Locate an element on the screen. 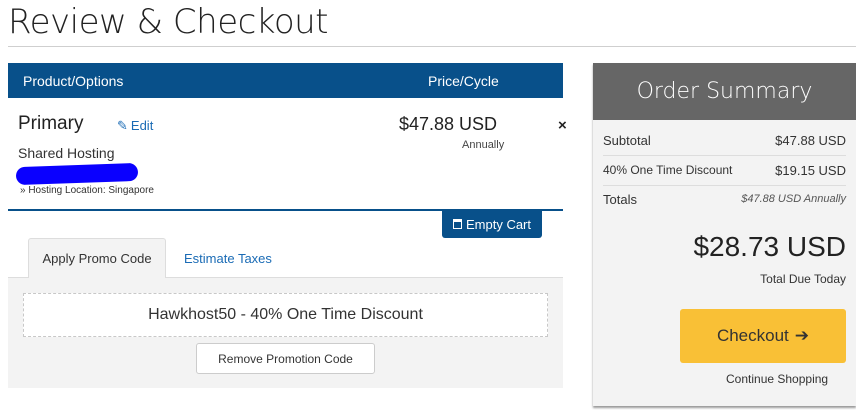 The image size is (856, 410). summary-row-totals: Totals $47.88 USD Annually is located at coordinates (724, 199).